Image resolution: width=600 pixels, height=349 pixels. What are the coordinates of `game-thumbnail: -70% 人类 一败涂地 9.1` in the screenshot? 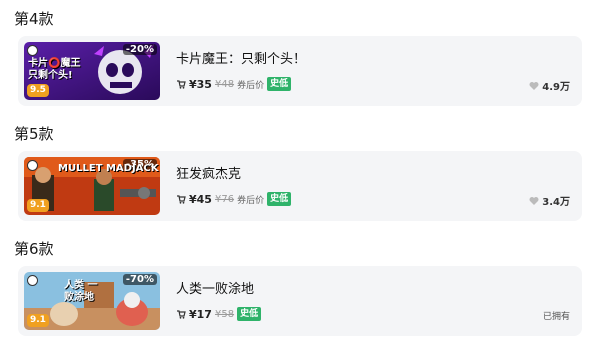 It's located at (92, 301).